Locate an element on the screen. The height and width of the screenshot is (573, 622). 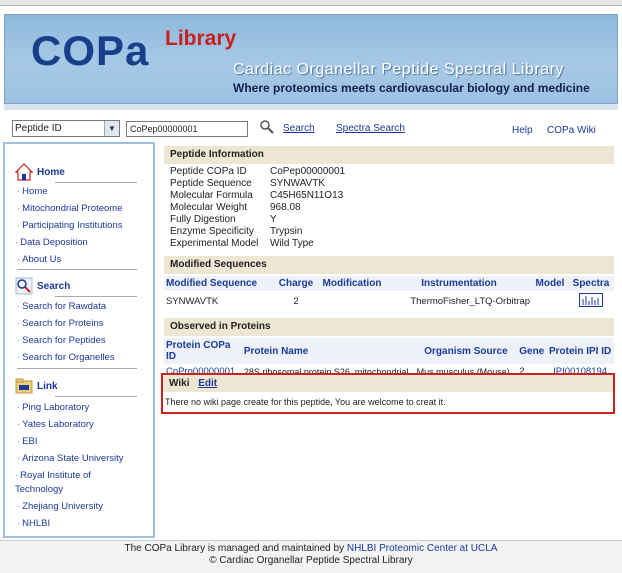
column-header: Instrumentation is located at coordinates (459, 283).